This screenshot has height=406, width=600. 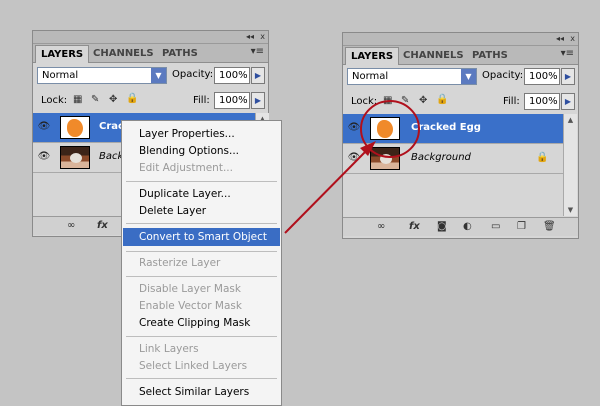 I want to click on annotation-circle, so click(x=390, y=129).